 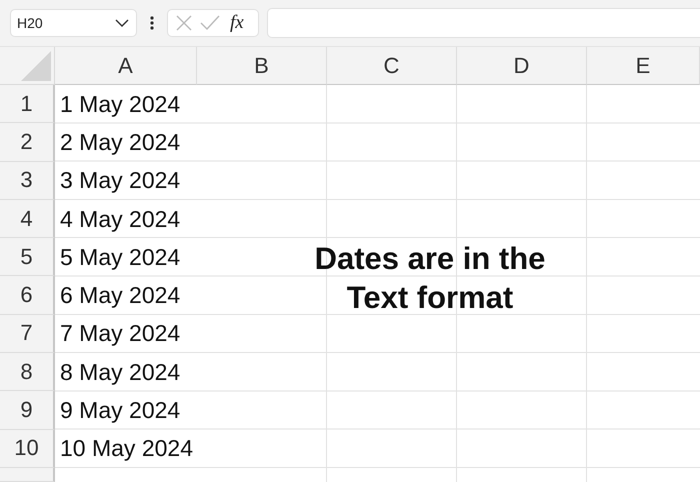 What do you see at coordinates (262, 66) in the screenshot?
I see `column-header: B` at bounding box center [262, 66].